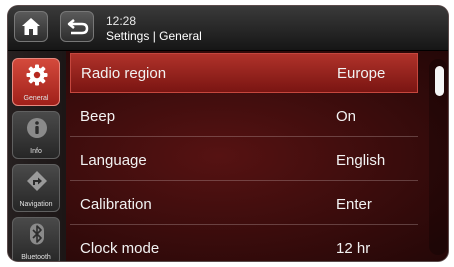 Image resolution: width=454 pixels, height=267 pixels. What do you see at coordinates (361, 73) in the screenshot?
I see `setting-value: Europe` at bounding box center [361, 73].